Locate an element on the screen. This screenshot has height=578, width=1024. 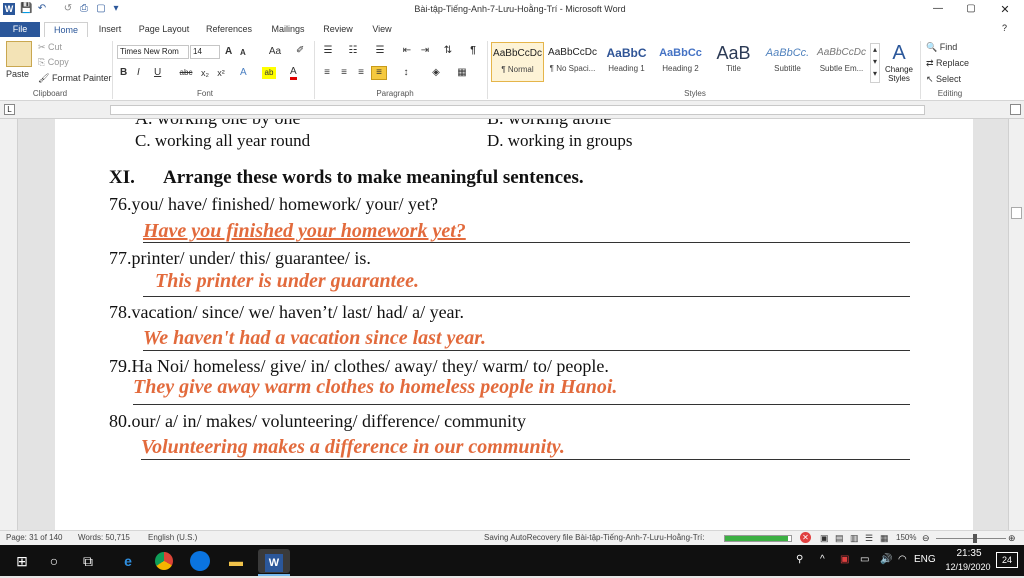
print-layout-icon: ▣ is located at coordinates (824, 538).